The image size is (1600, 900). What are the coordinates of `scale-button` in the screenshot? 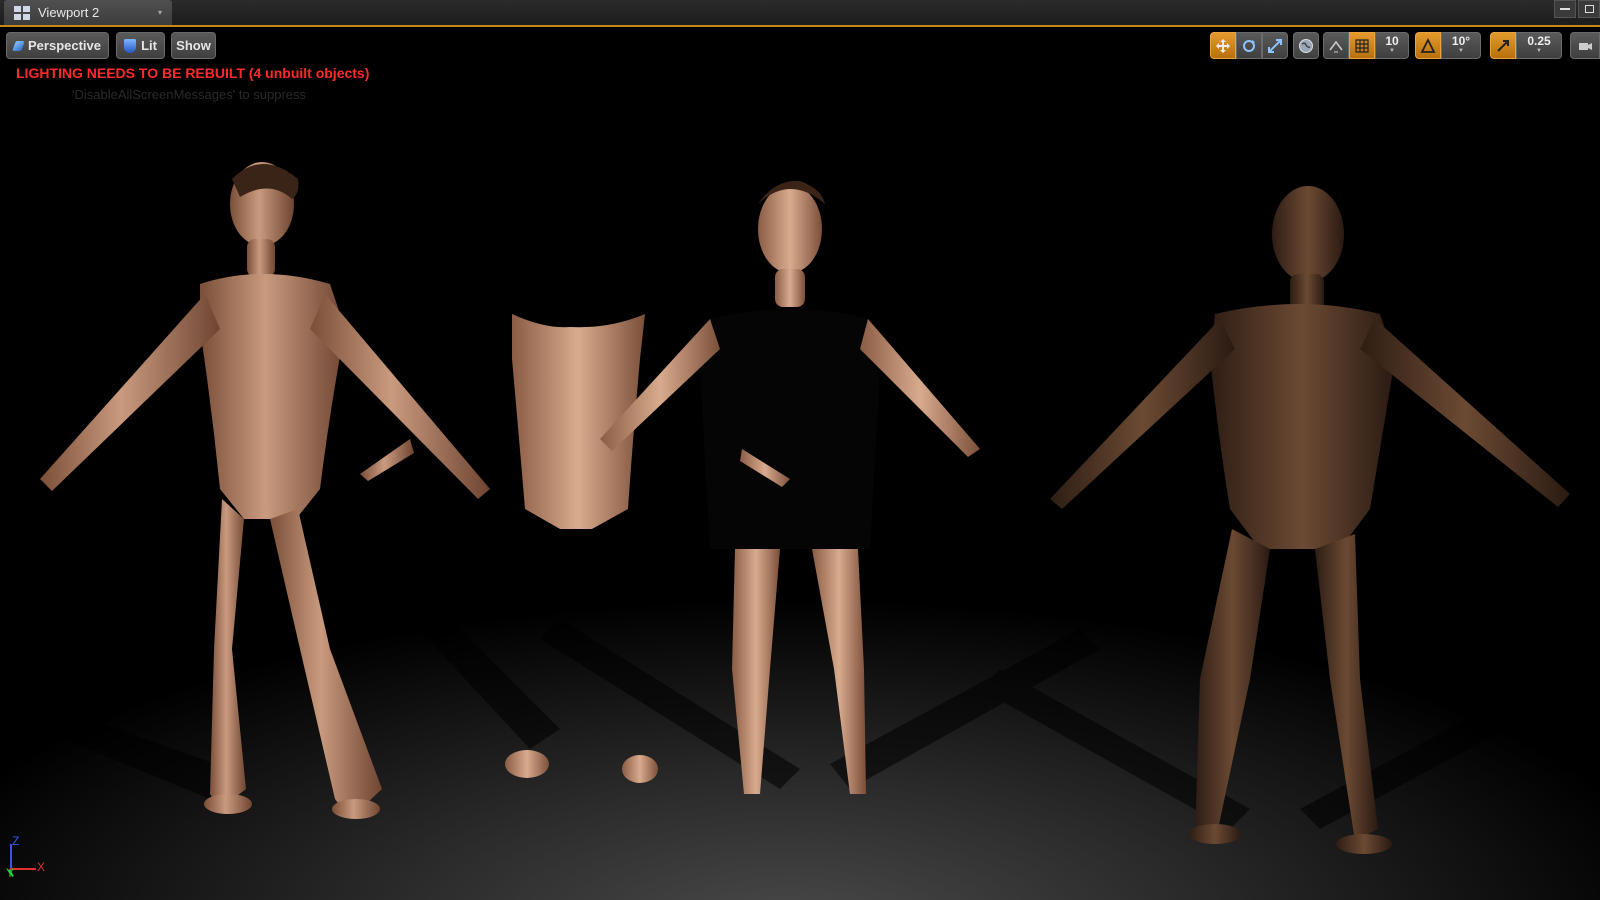 It's located at (1275, 45).